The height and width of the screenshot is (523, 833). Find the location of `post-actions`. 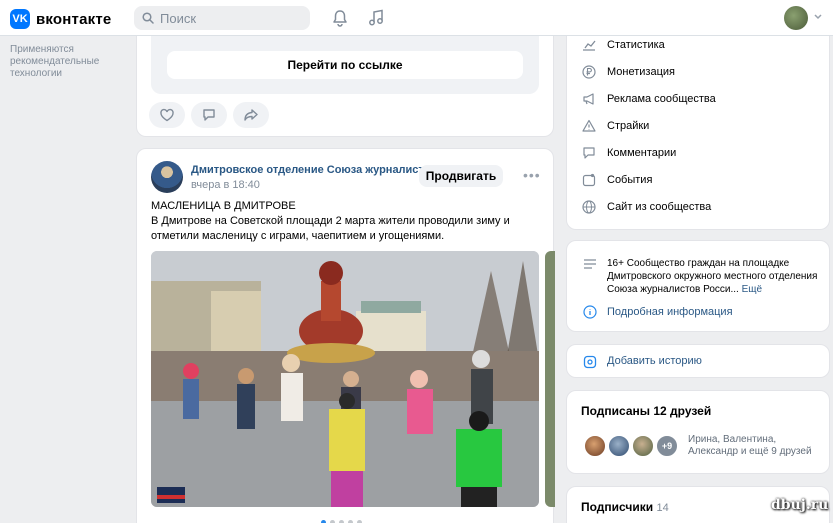

post-actions is located at coordinates (209, 115).